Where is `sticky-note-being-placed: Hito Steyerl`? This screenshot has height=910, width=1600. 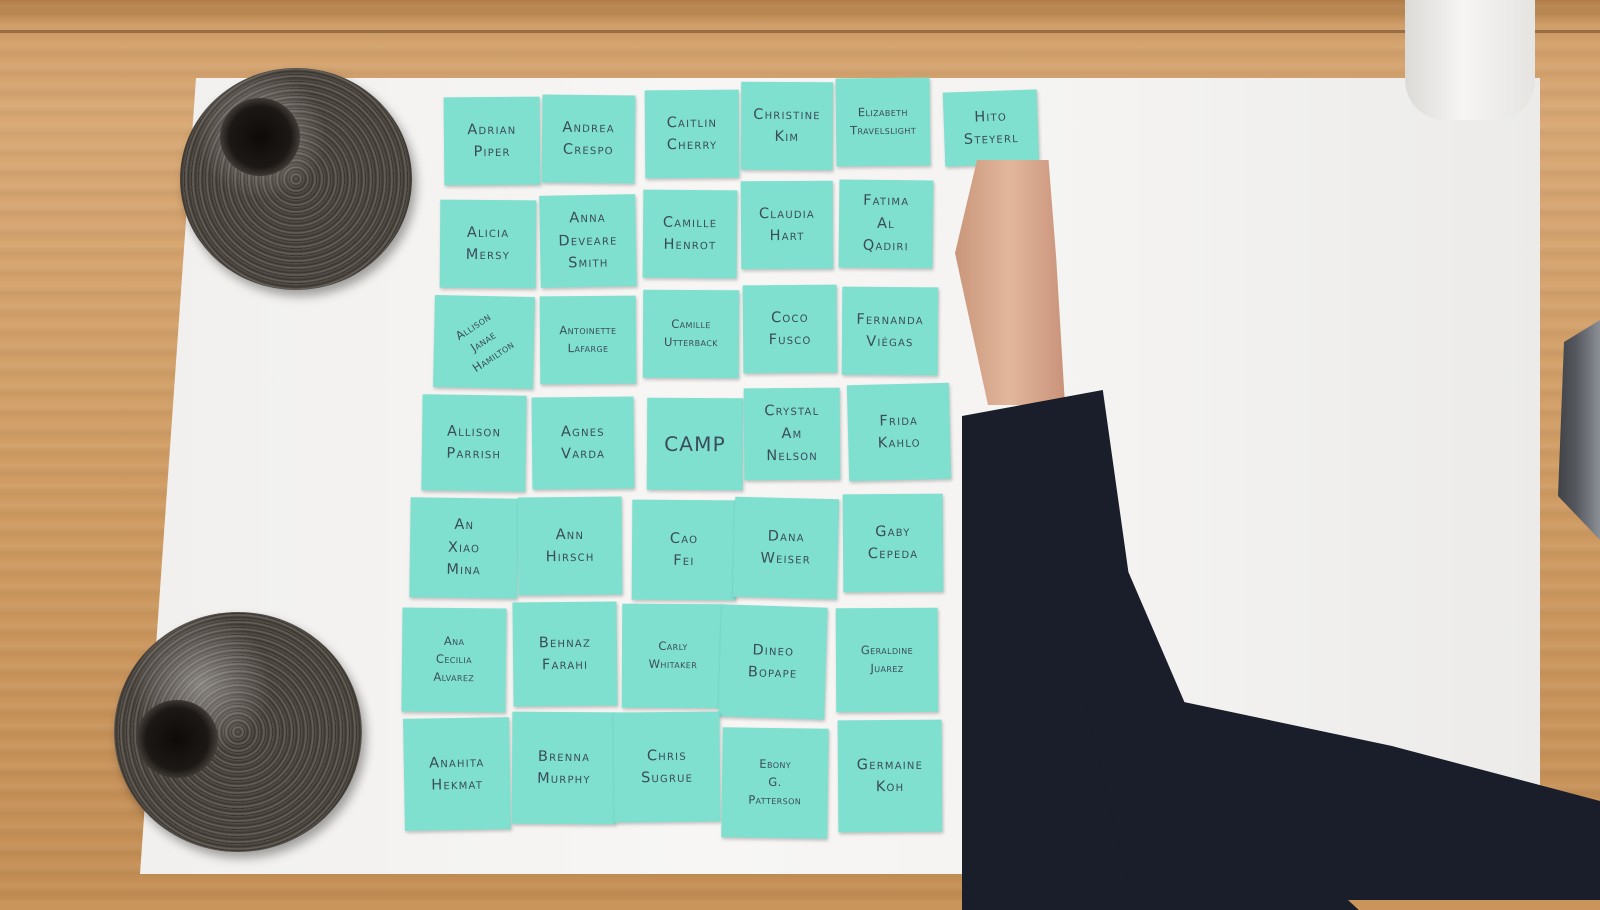
sticky-note-being-placed: Hito Steyerl is located at coordinates (991, 128).